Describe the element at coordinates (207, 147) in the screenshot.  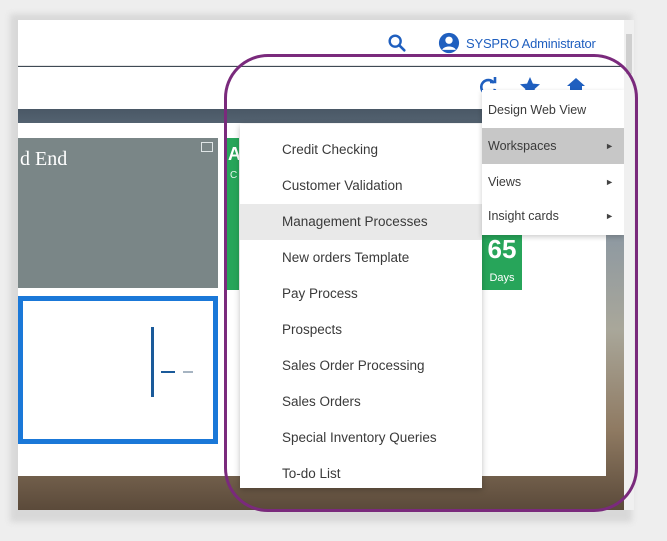
I see `card-options-icon` at that location.